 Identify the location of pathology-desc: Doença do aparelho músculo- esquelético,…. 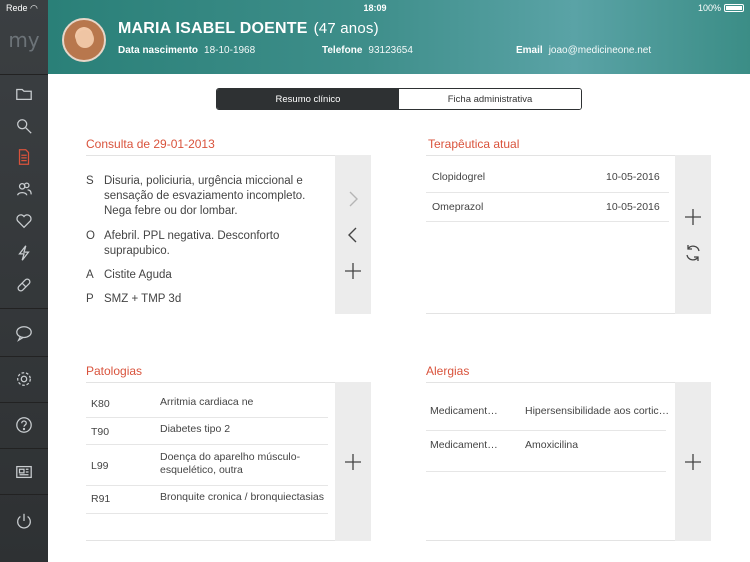
(230, 464).